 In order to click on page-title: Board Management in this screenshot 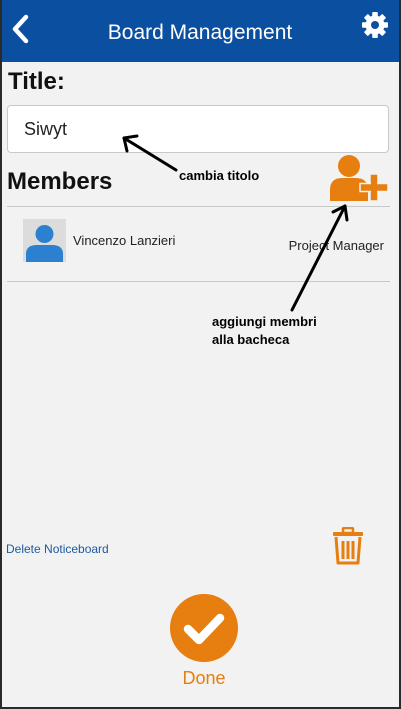, I will do `click(200, 32)`.